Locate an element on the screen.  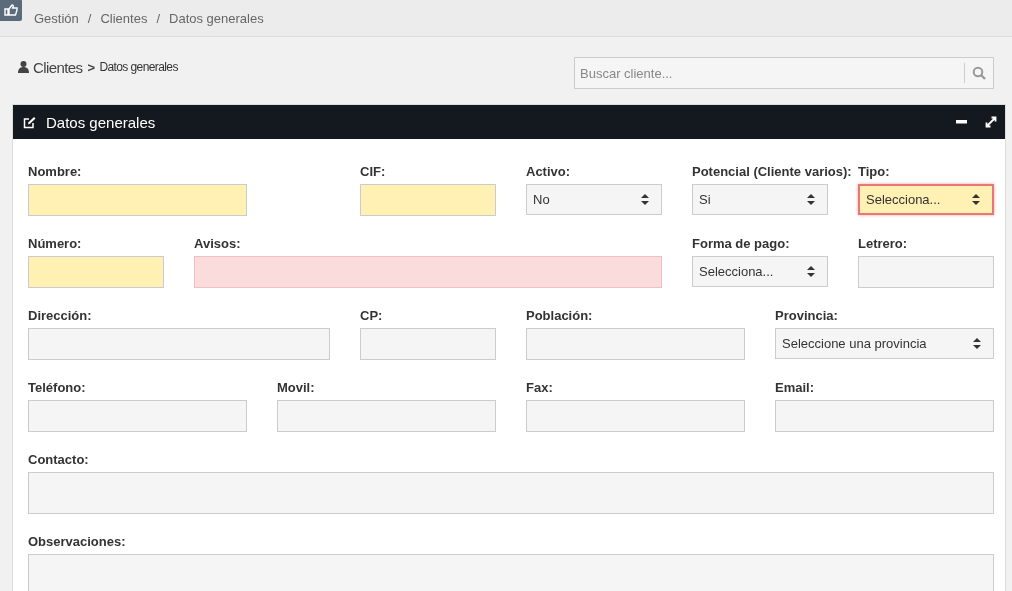
field-label: Activo: is located at coordinates (548, 171).